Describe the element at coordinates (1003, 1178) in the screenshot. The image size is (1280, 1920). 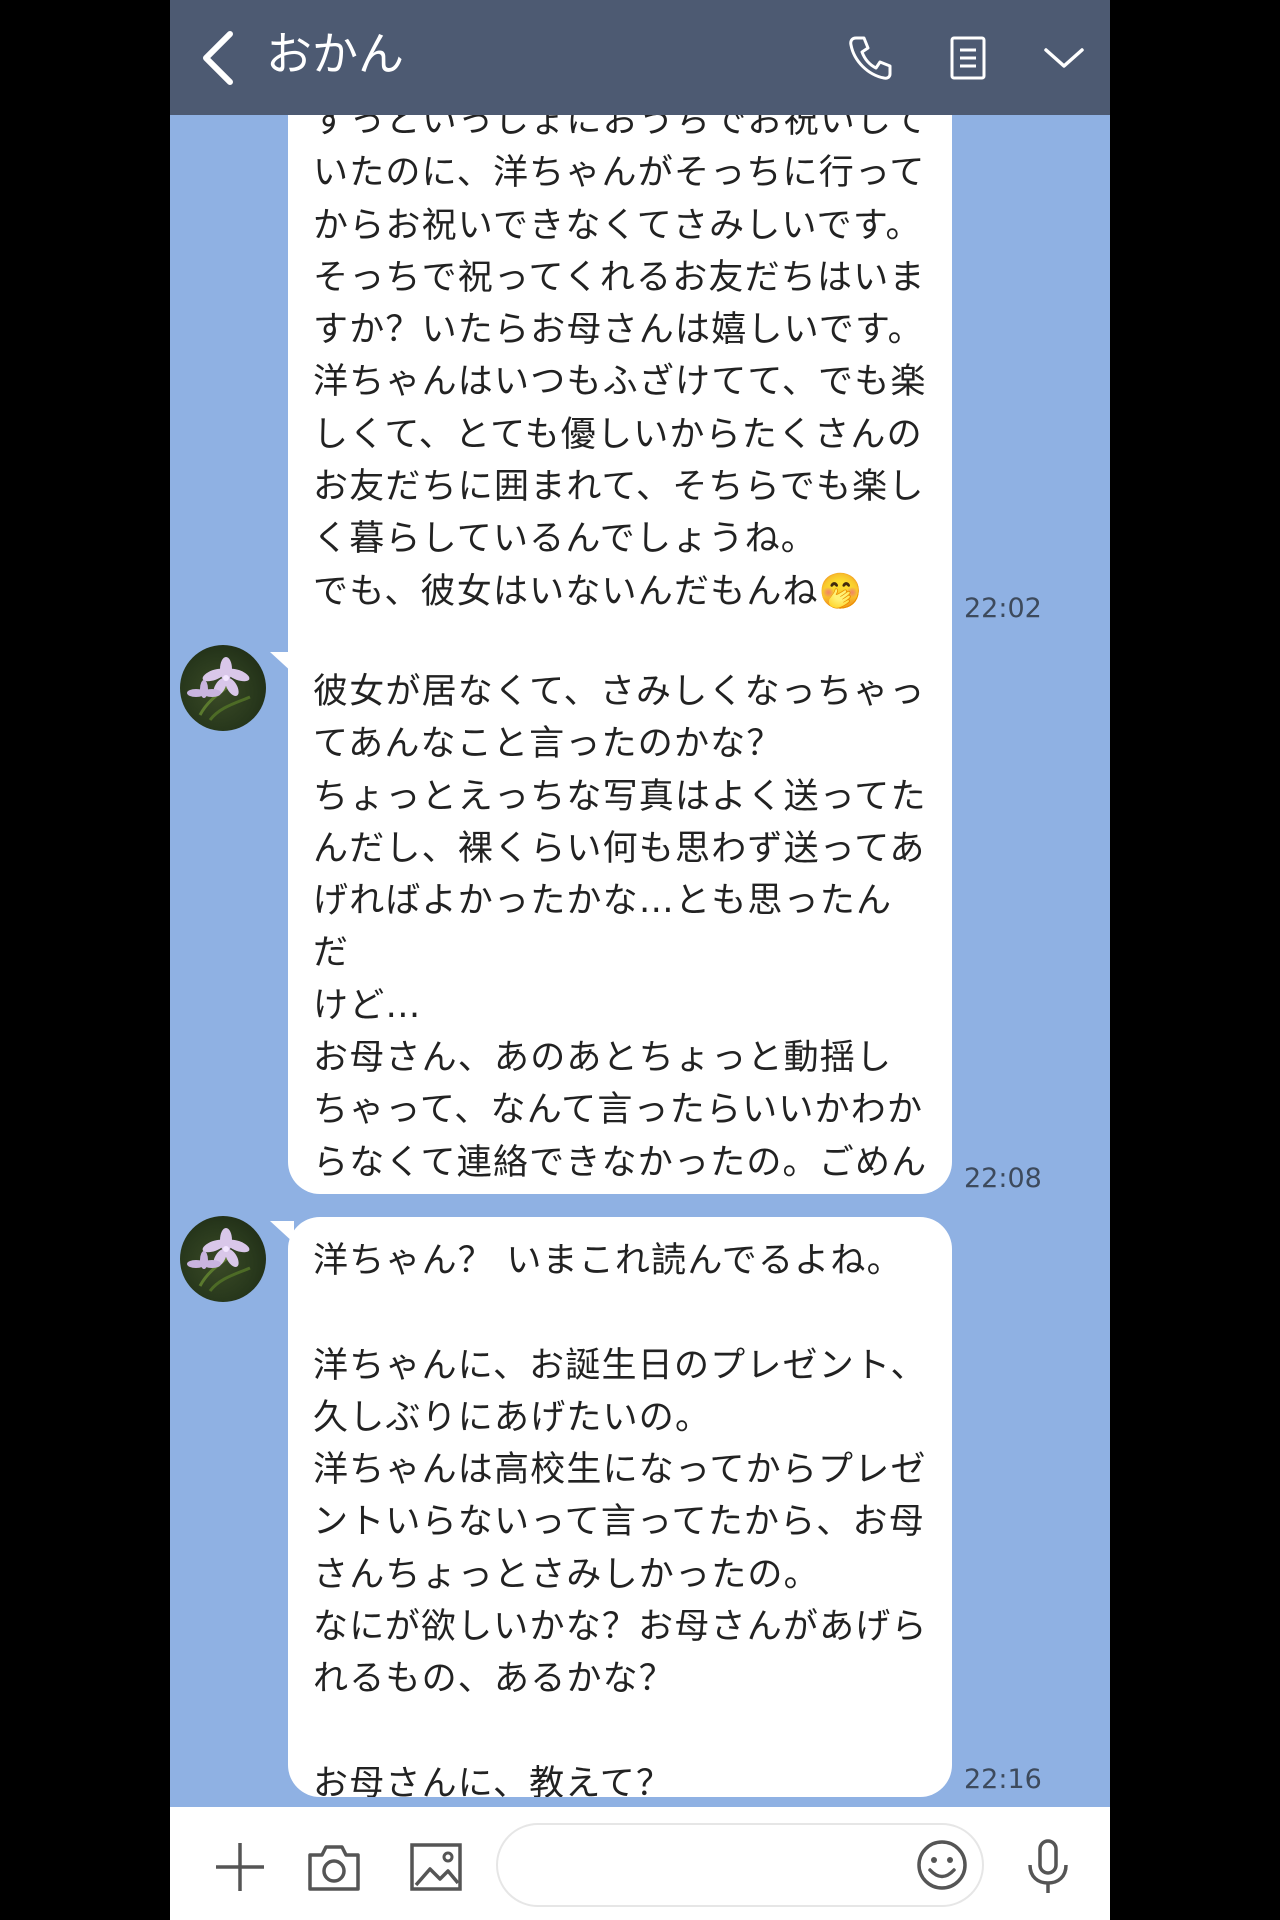
I see `message-time: 22:08` at that location.